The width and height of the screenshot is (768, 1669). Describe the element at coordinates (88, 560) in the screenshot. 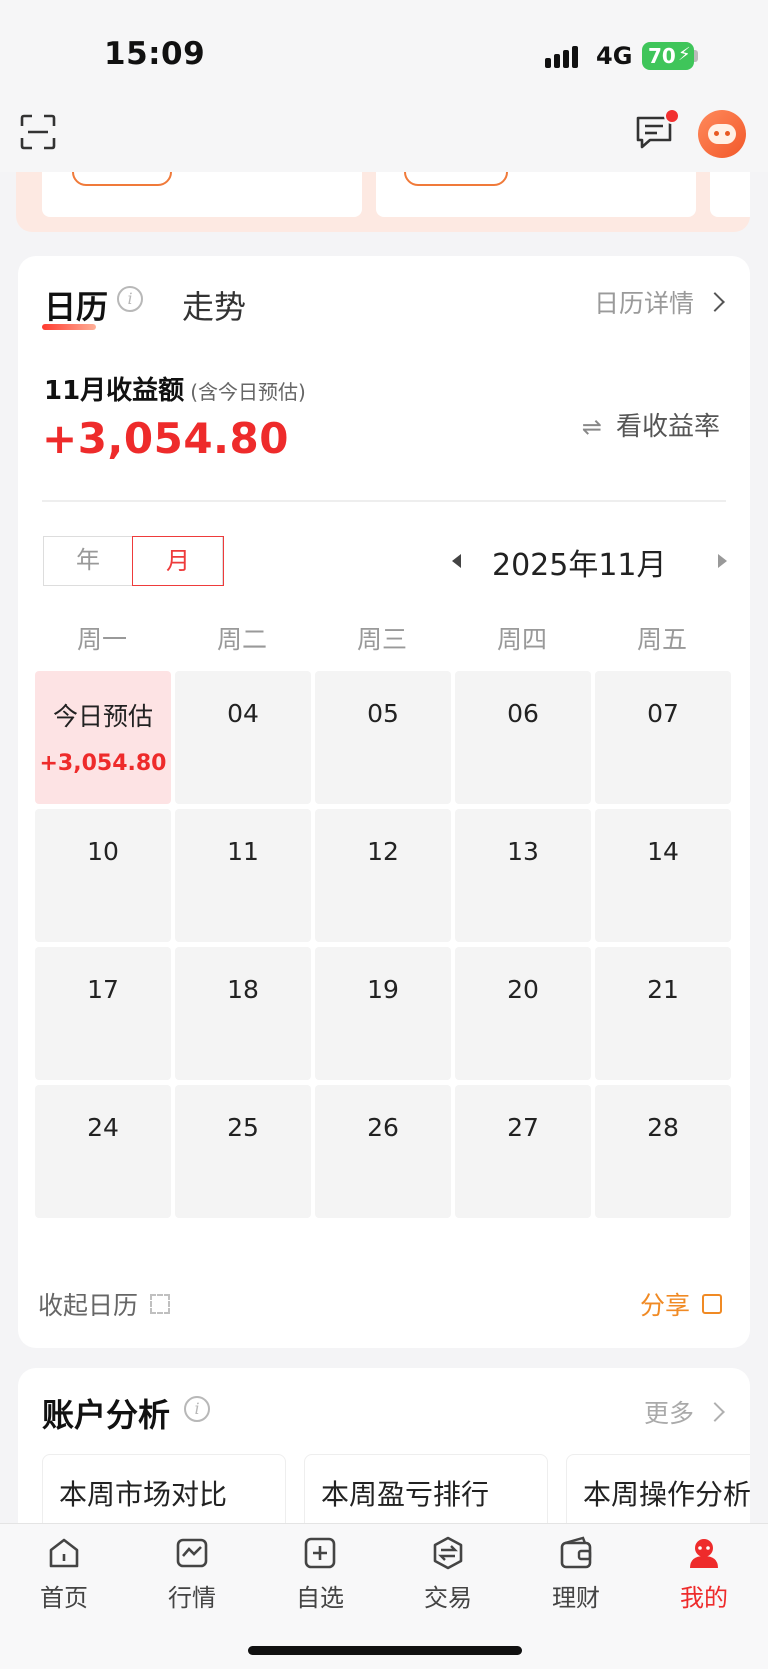

I see `segment-year: 年` at that location.